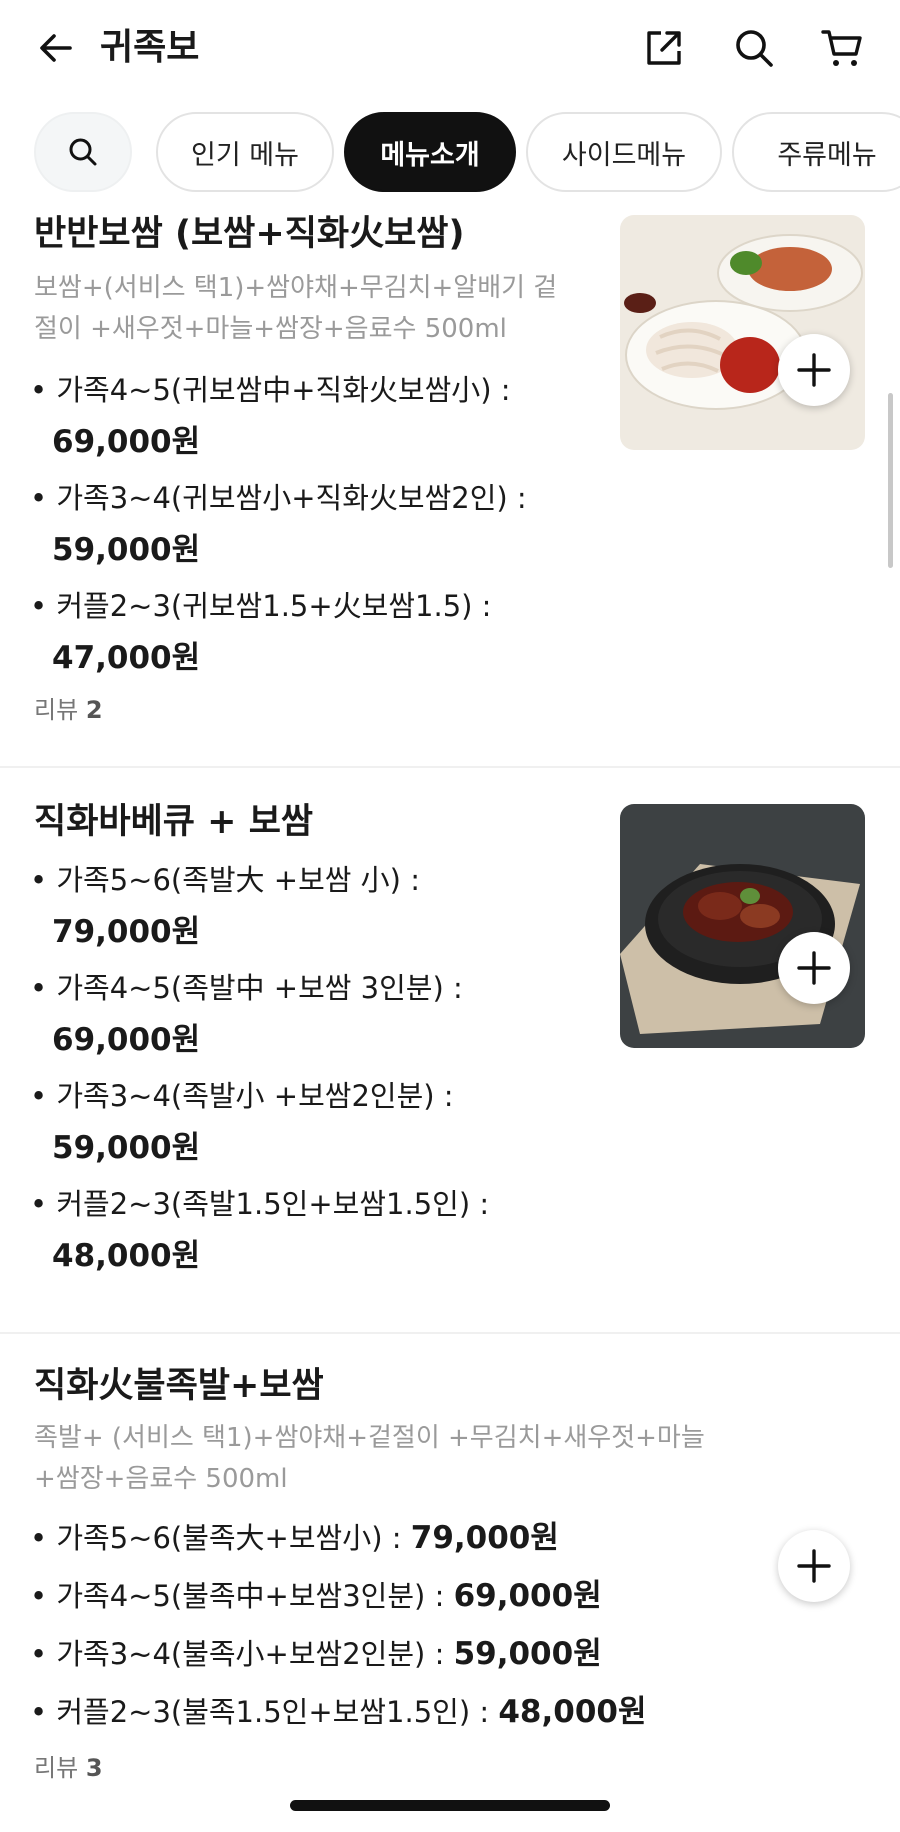  I want to click on menu-item-title: 직화火불족발+보쌈, so click(179, 1386).